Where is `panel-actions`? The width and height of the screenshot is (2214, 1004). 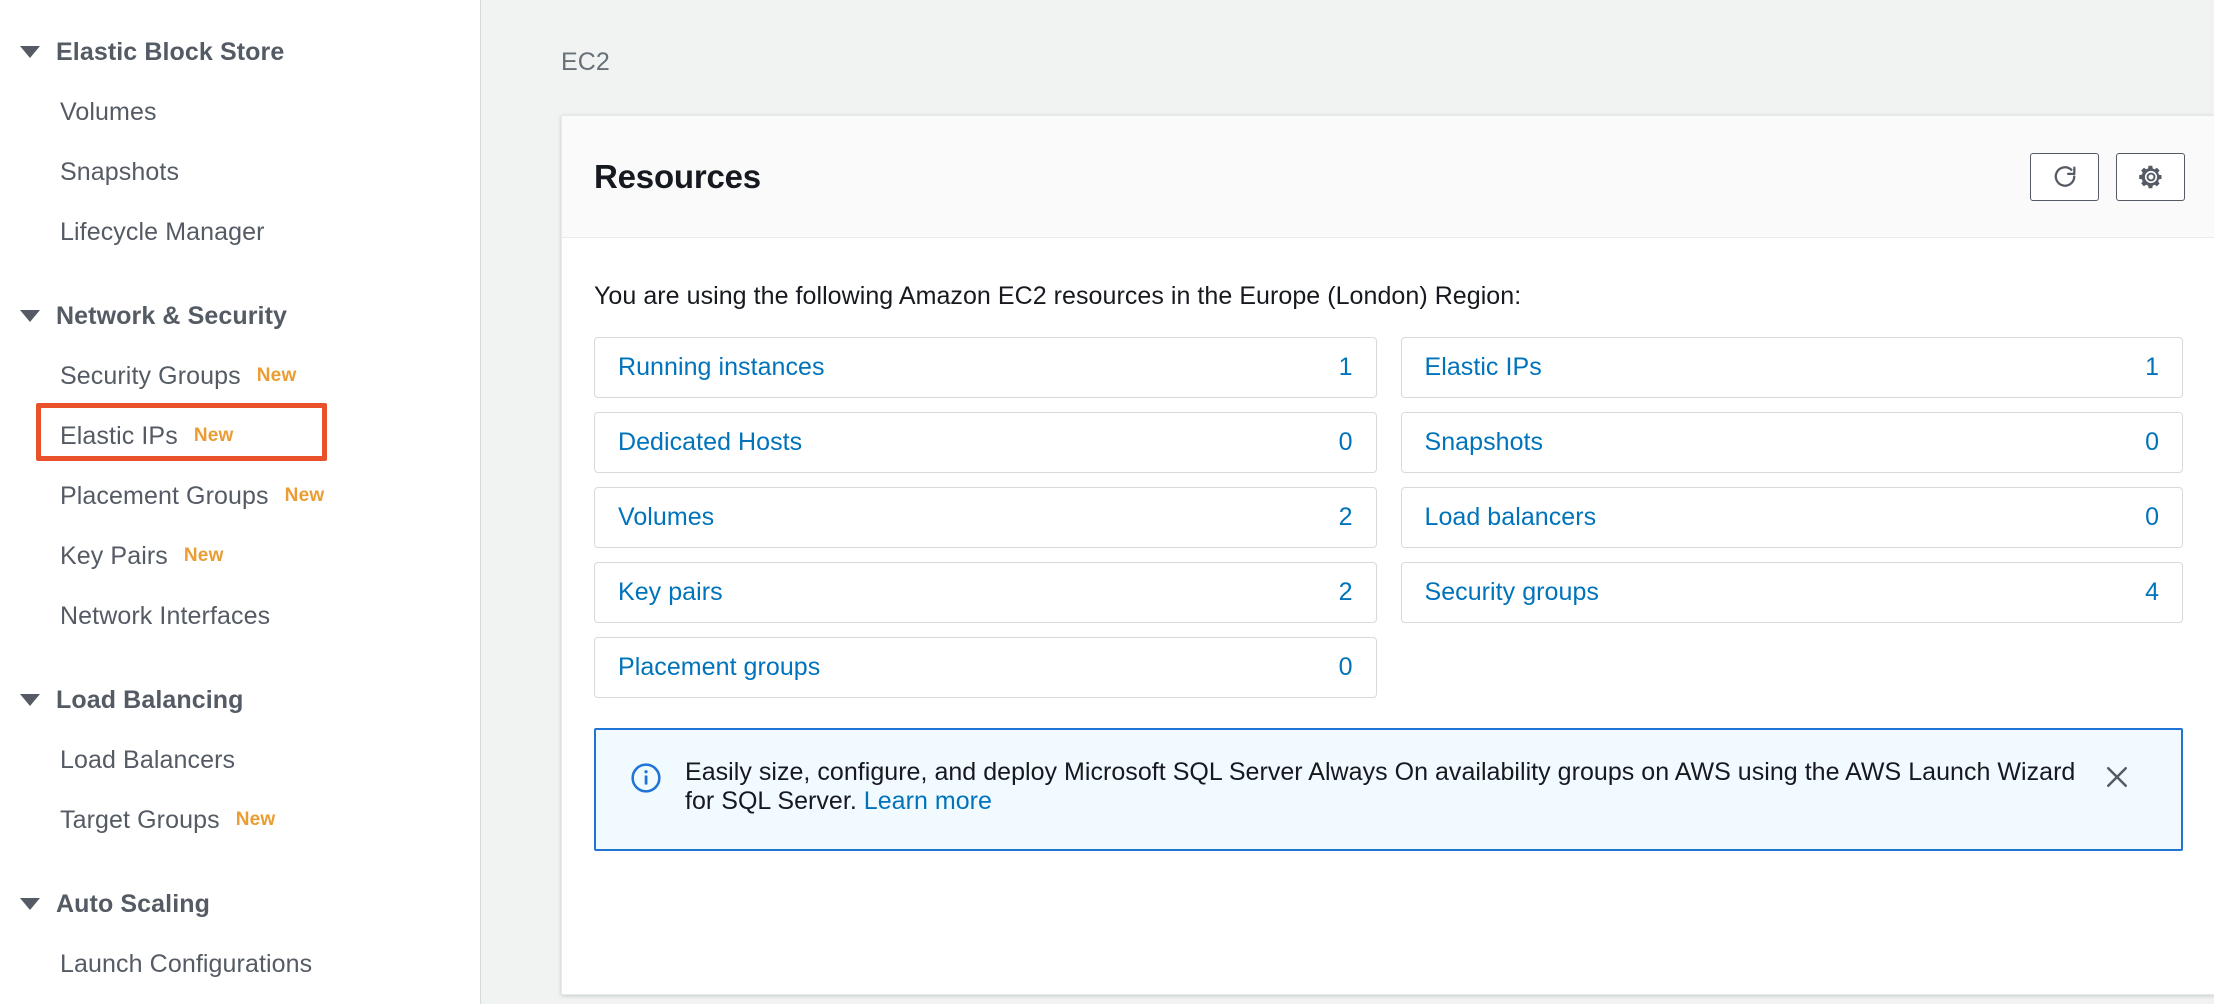
panel-actions is located at coordinates (2107, 176).